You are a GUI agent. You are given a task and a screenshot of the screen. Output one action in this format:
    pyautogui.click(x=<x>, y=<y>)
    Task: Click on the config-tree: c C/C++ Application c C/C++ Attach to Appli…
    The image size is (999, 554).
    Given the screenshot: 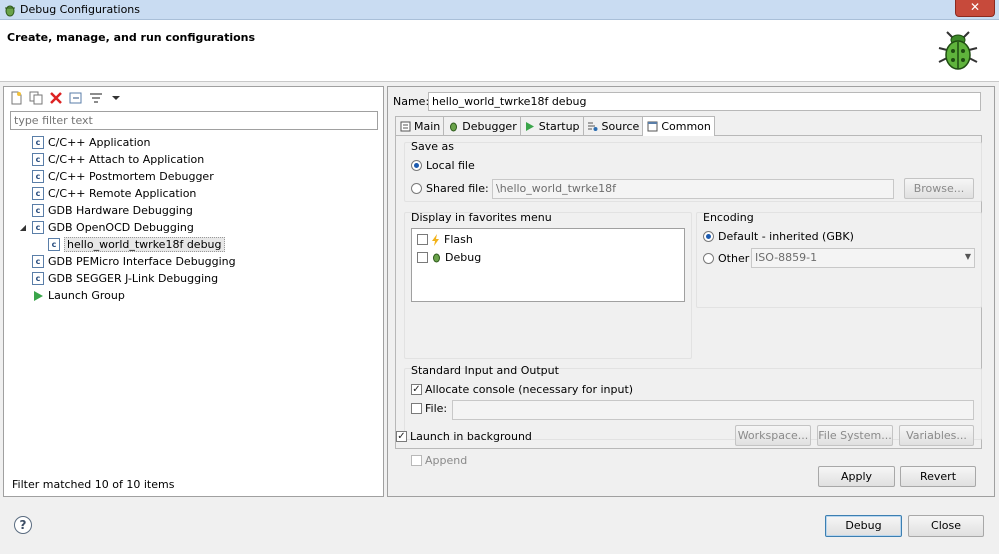 What is the action you would take?
    pyautogui.click(x=194, y=219)
    